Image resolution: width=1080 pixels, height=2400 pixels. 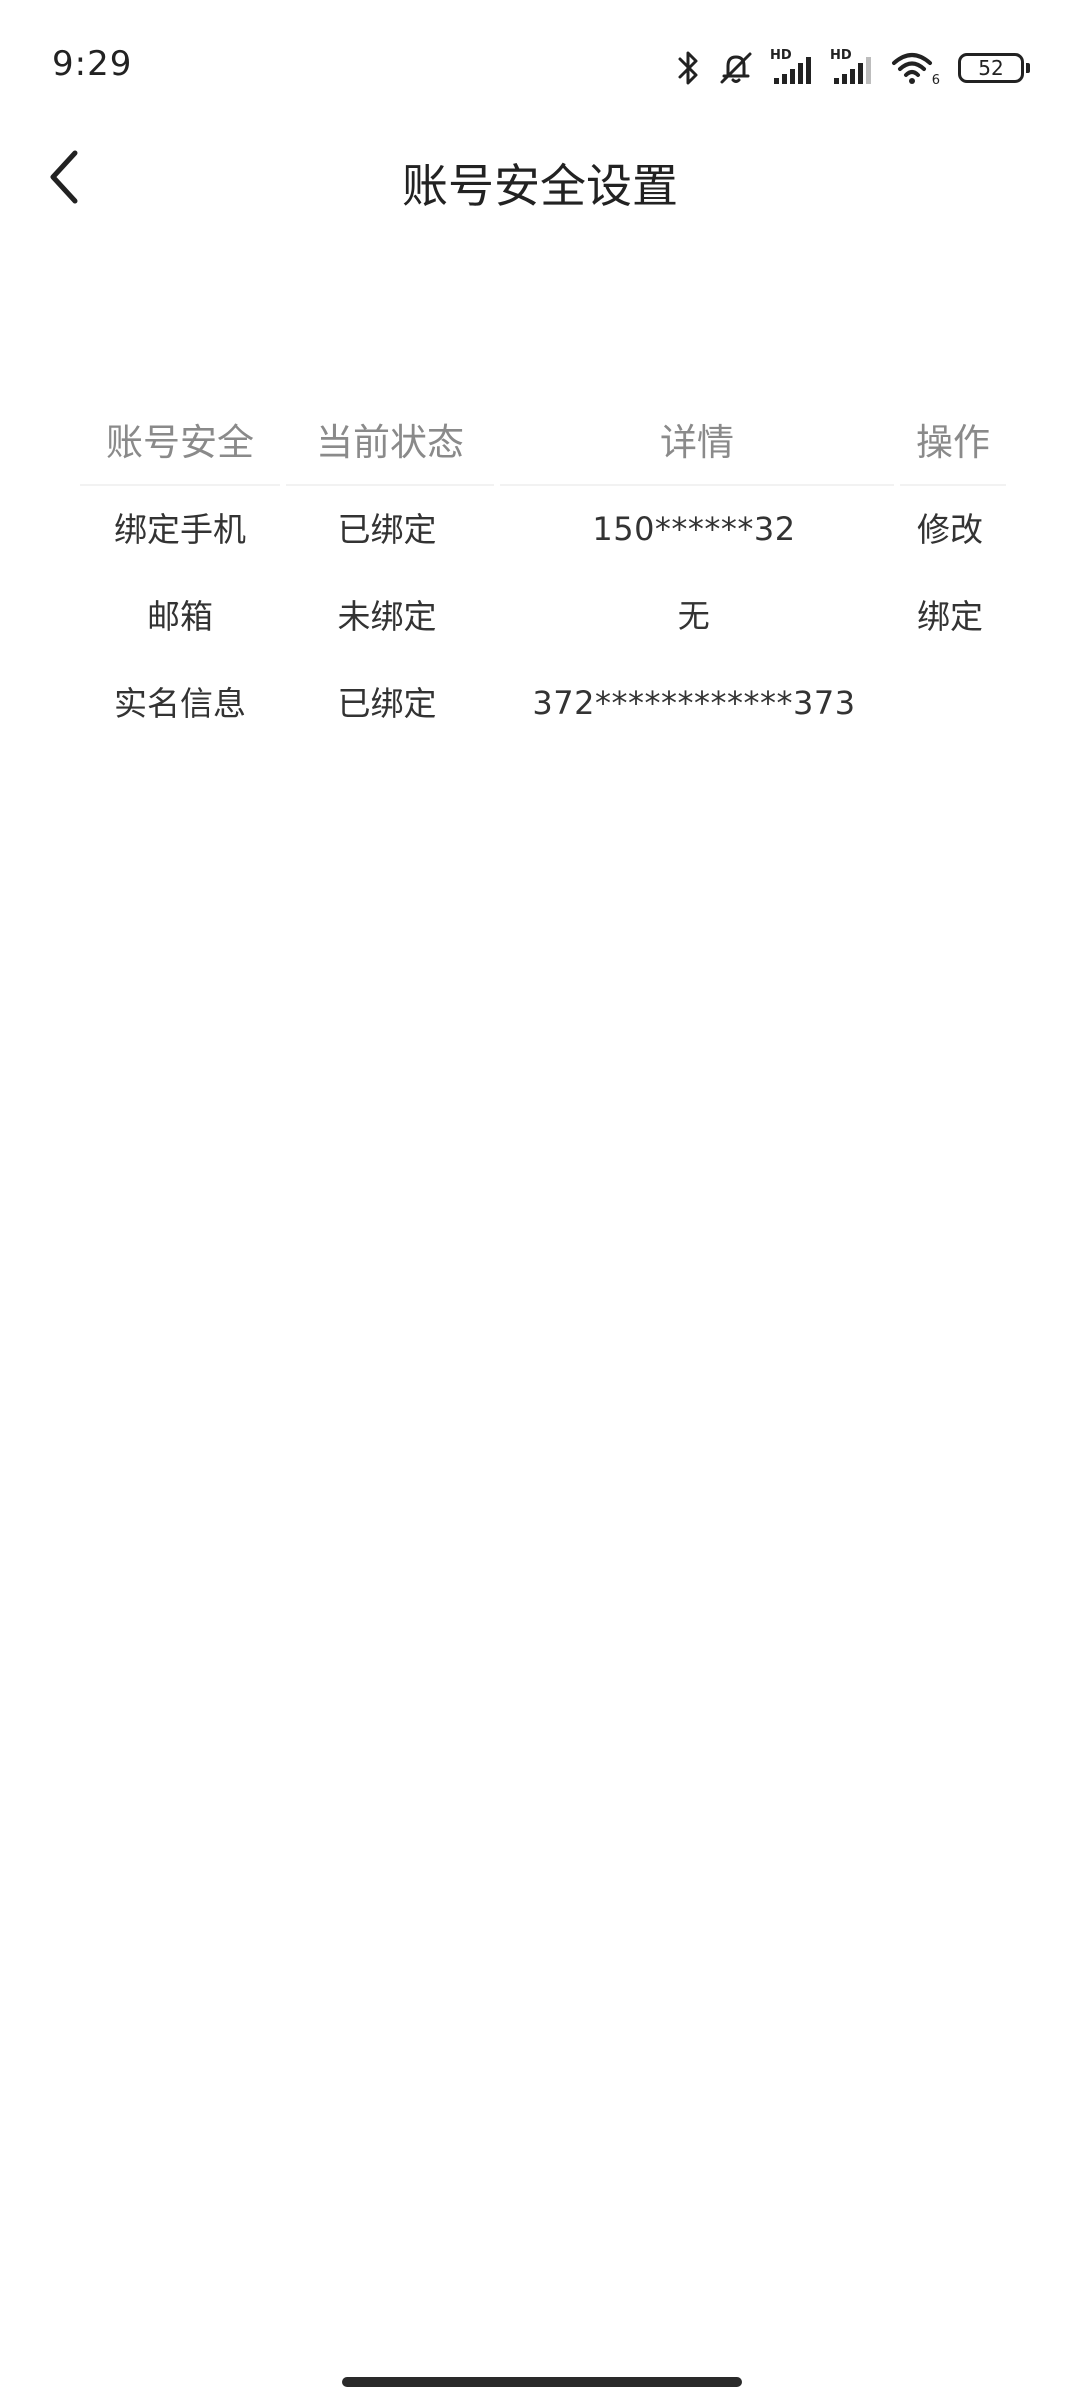 What do you see at coordinates (180, 529) in the screenshot?
I see `row-item-label: 绑定手机` at bounding box center [180, 529].